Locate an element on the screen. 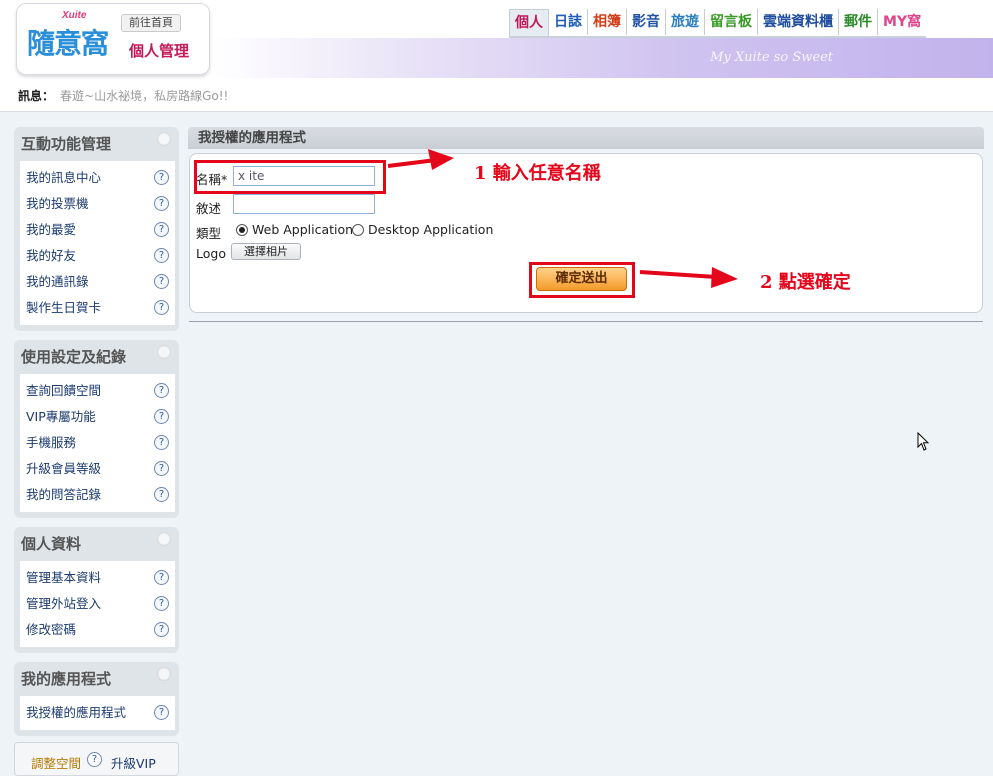 The width and height of the screenshot is (993, 776). mouse-cursor-icon is located at coordinates (923, 441).